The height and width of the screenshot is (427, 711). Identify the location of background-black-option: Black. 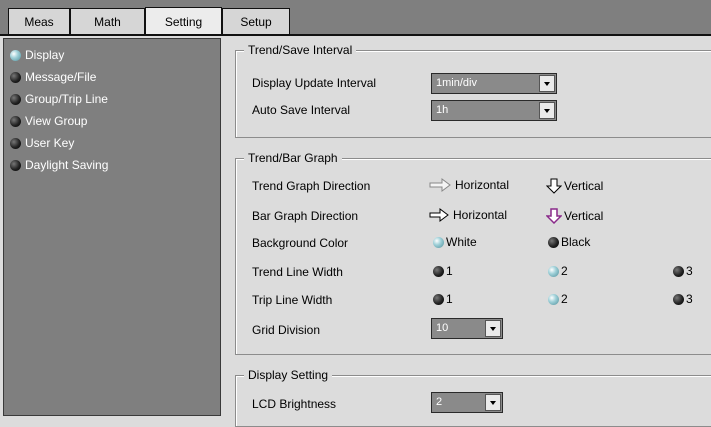
(569, 242).